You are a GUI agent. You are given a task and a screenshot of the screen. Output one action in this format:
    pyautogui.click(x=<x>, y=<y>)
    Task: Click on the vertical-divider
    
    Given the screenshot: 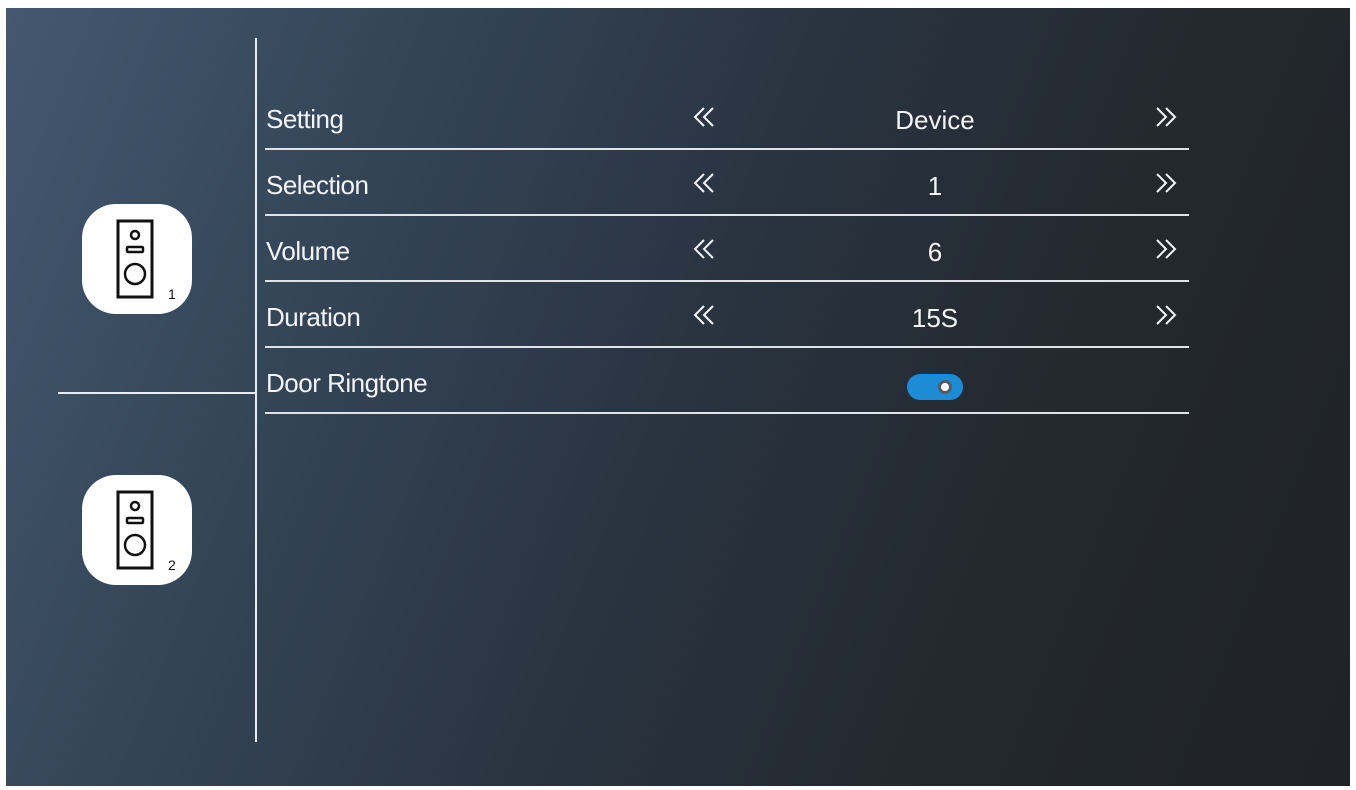 What is the action you would take?
    pyautogui.click(x=256, y=390)
    